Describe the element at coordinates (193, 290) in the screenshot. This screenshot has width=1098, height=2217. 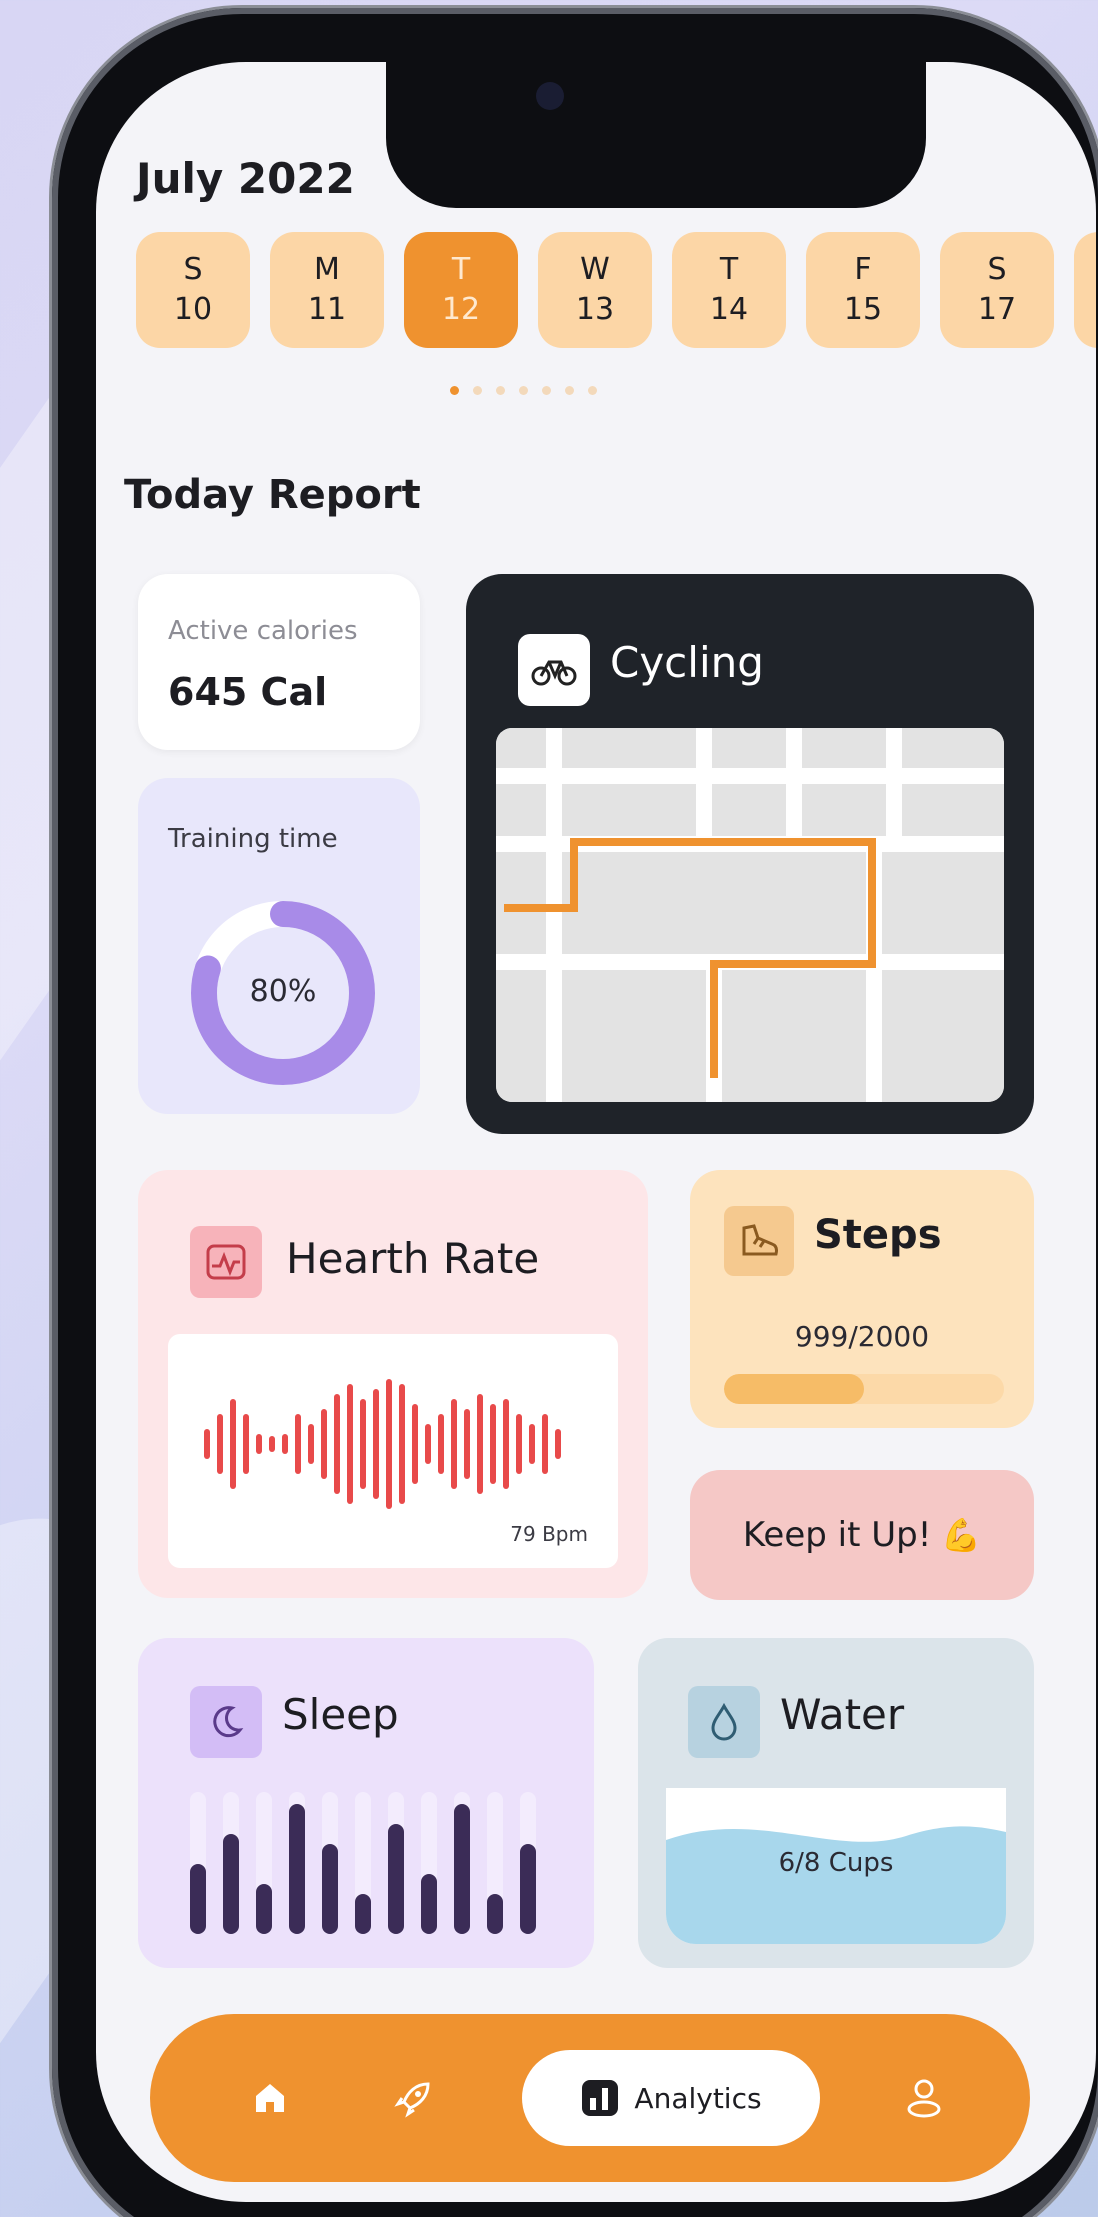
I see `day-chip: S 10` at that location.